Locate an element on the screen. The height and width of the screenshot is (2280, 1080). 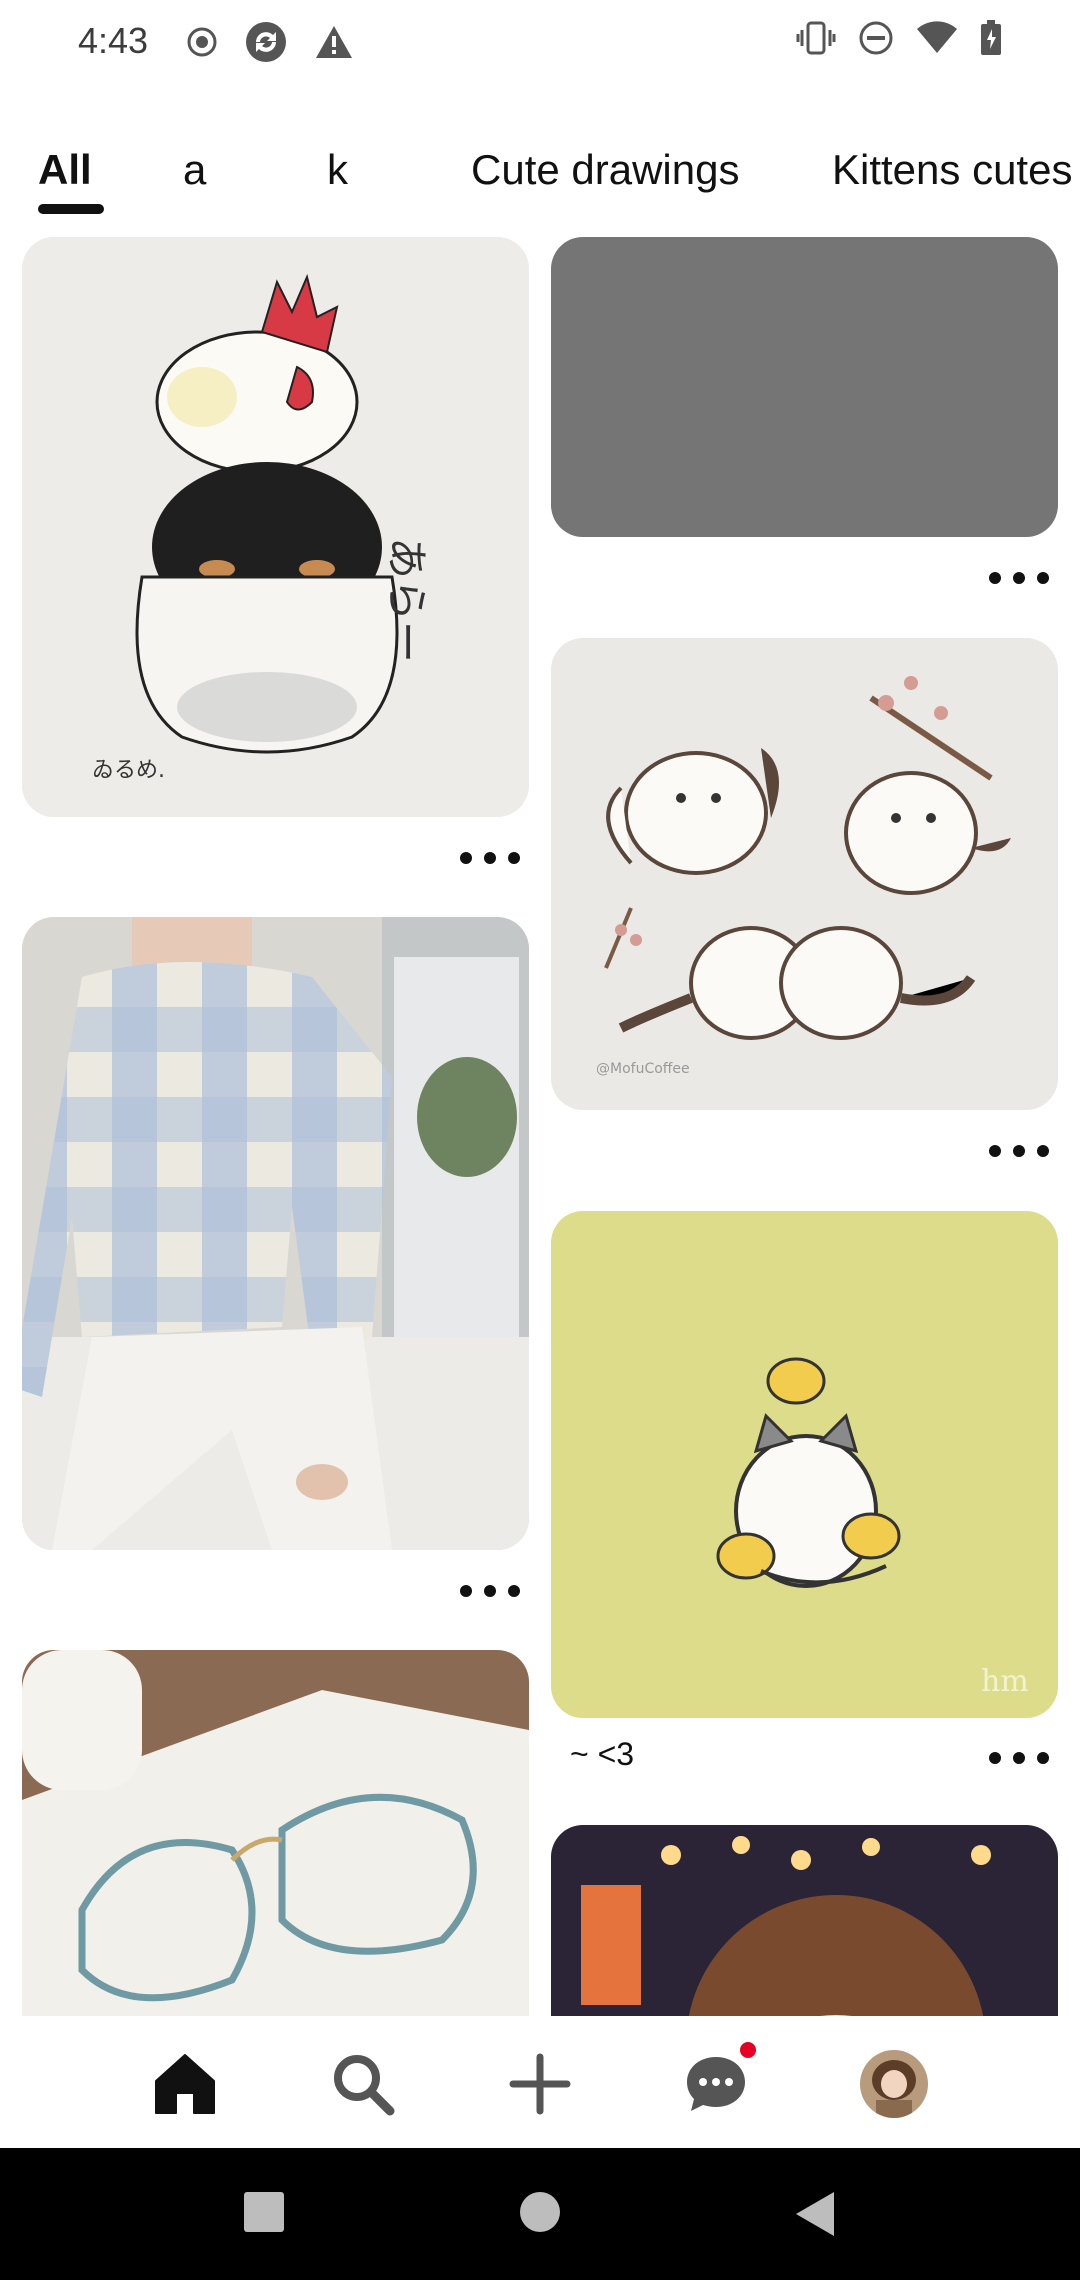
cat-chicks-image: hm is located at coordinates (804, 1464).